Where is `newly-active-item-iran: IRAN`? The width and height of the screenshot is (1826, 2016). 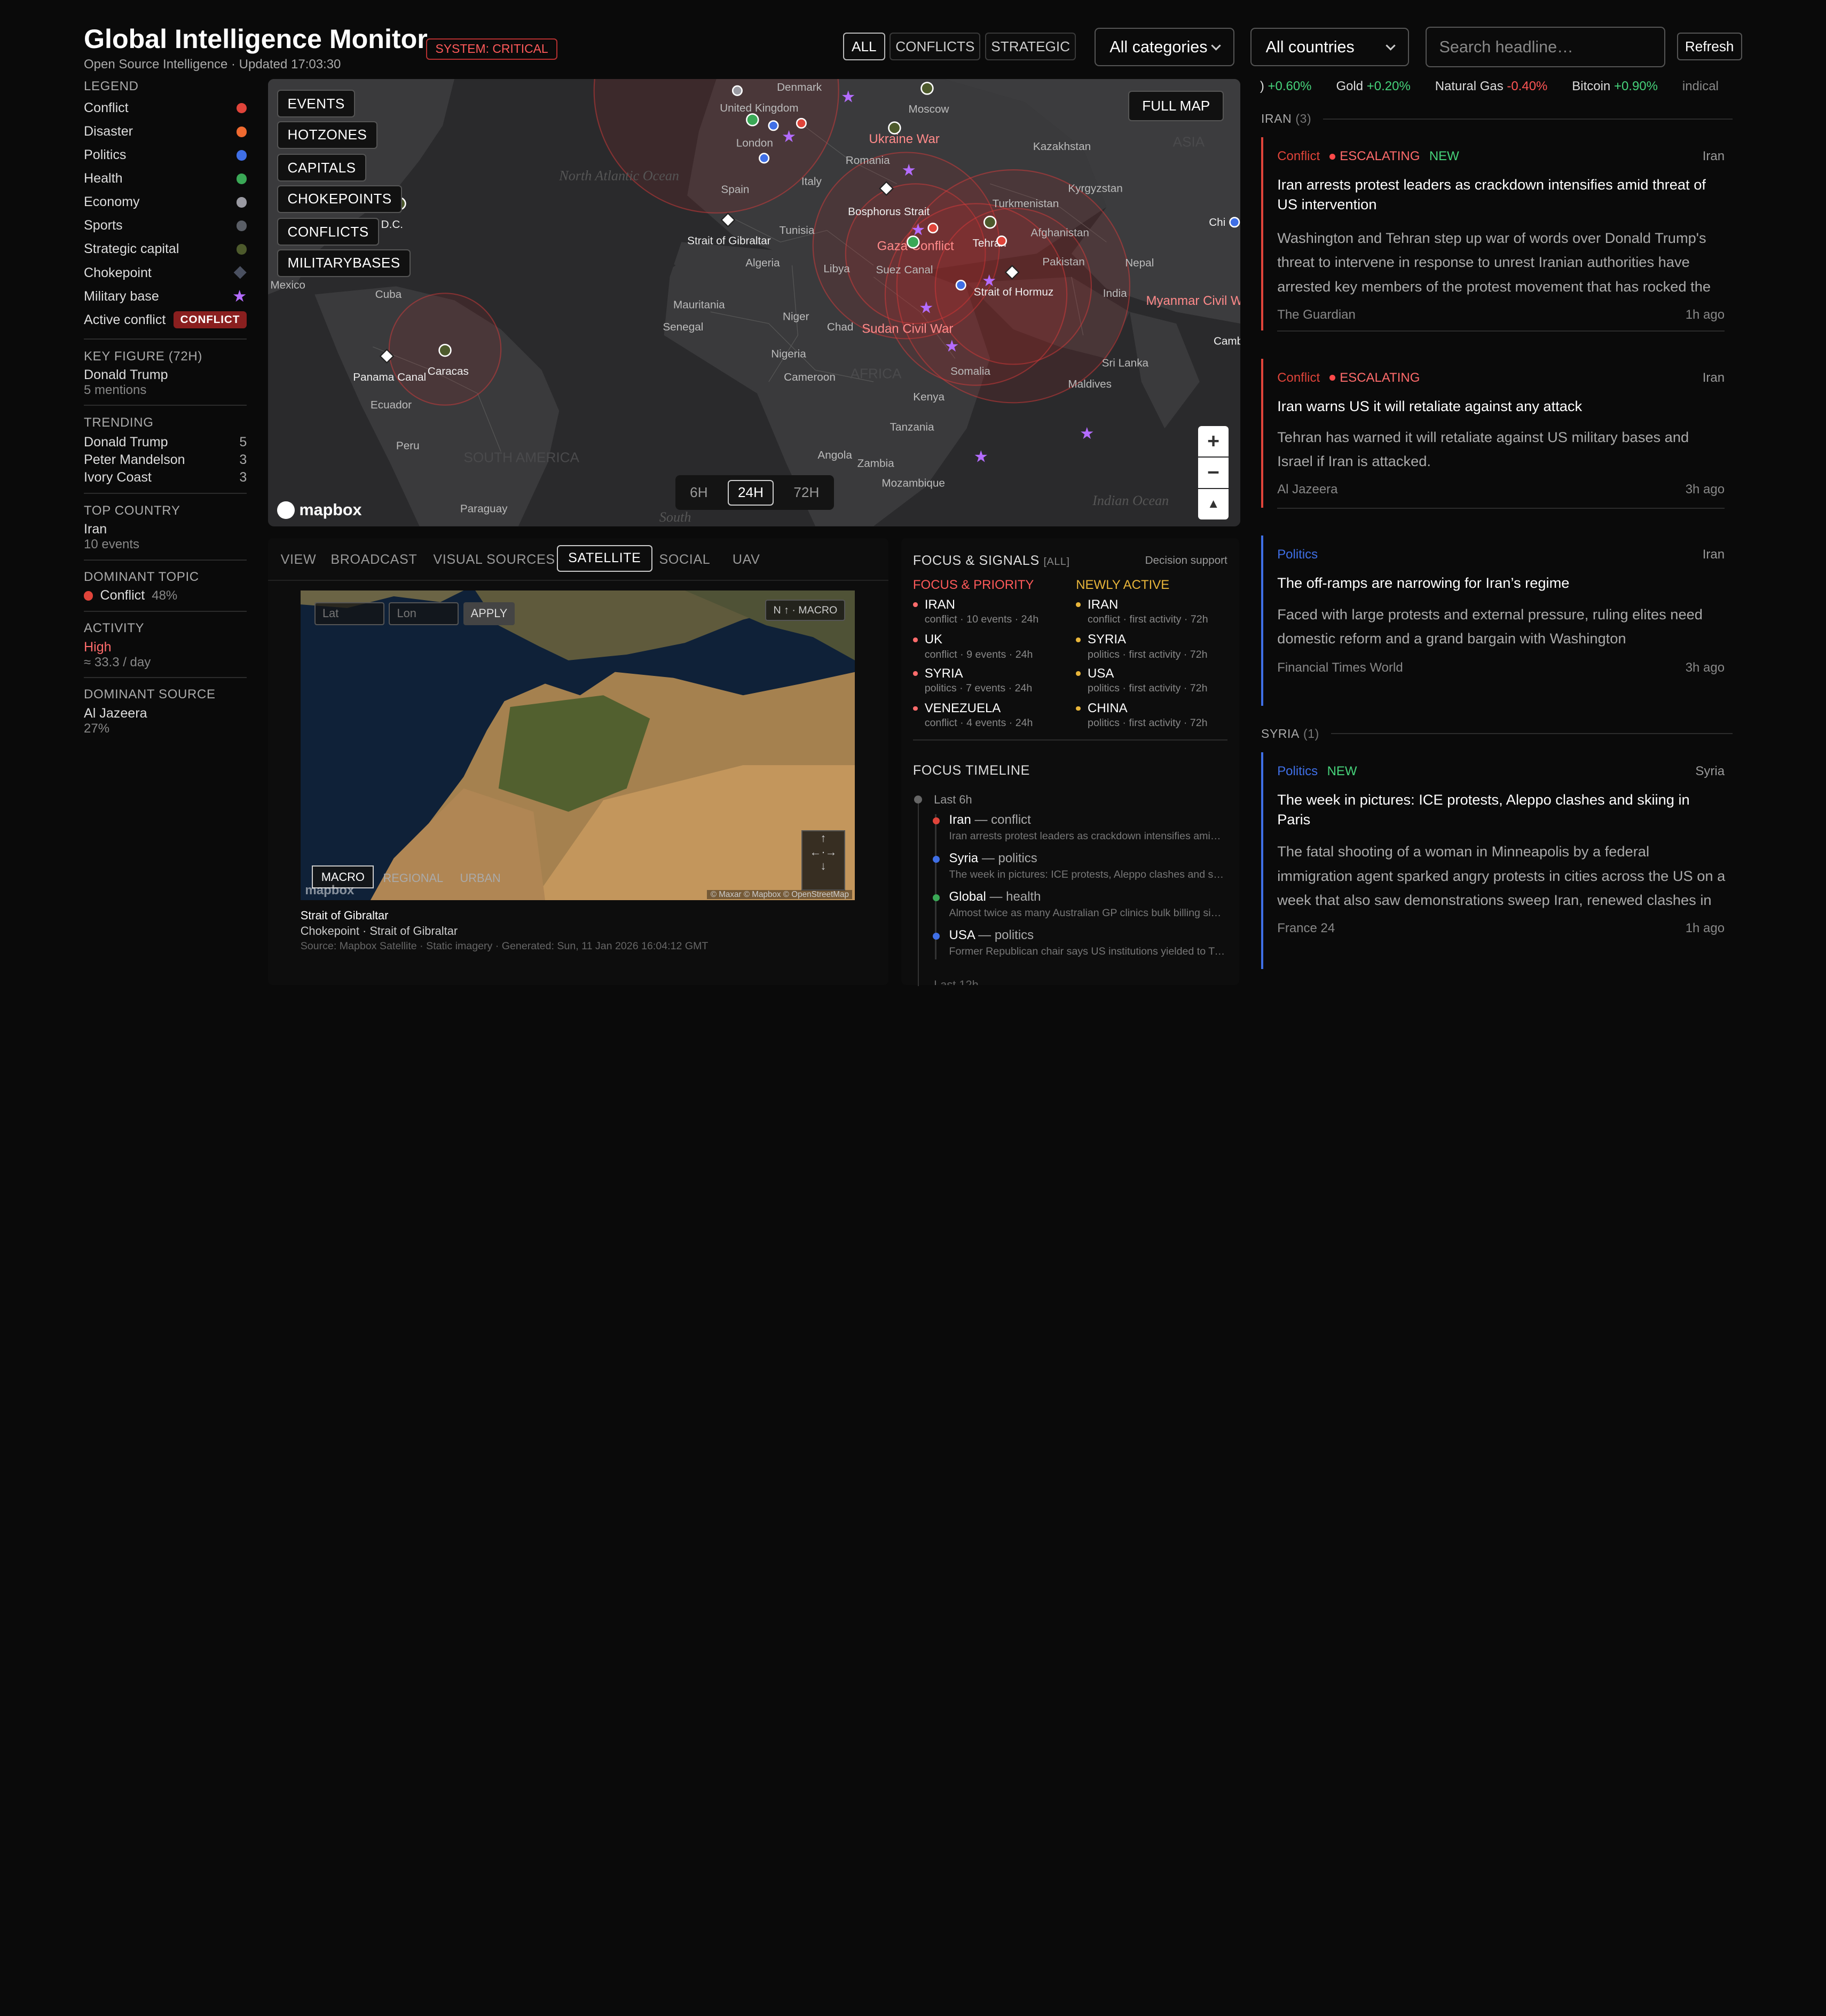
newly-active-item-iran: IRAN is located at coordinates (1097, 604).